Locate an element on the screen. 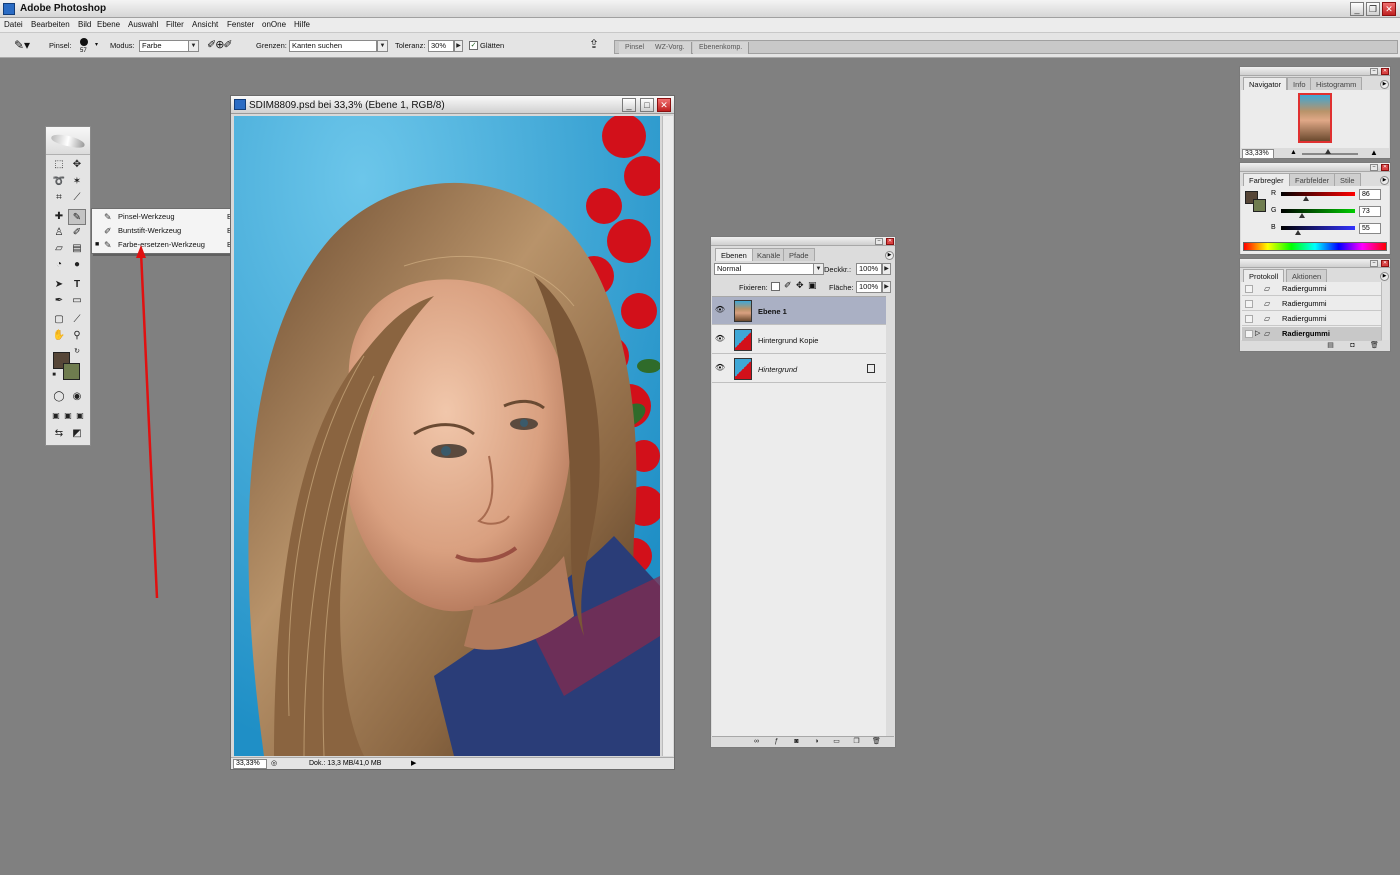 This screenshot has height=875, width=1400. opacity-slider-arrow-icon: ▶ is located at coordinates (886, 269).